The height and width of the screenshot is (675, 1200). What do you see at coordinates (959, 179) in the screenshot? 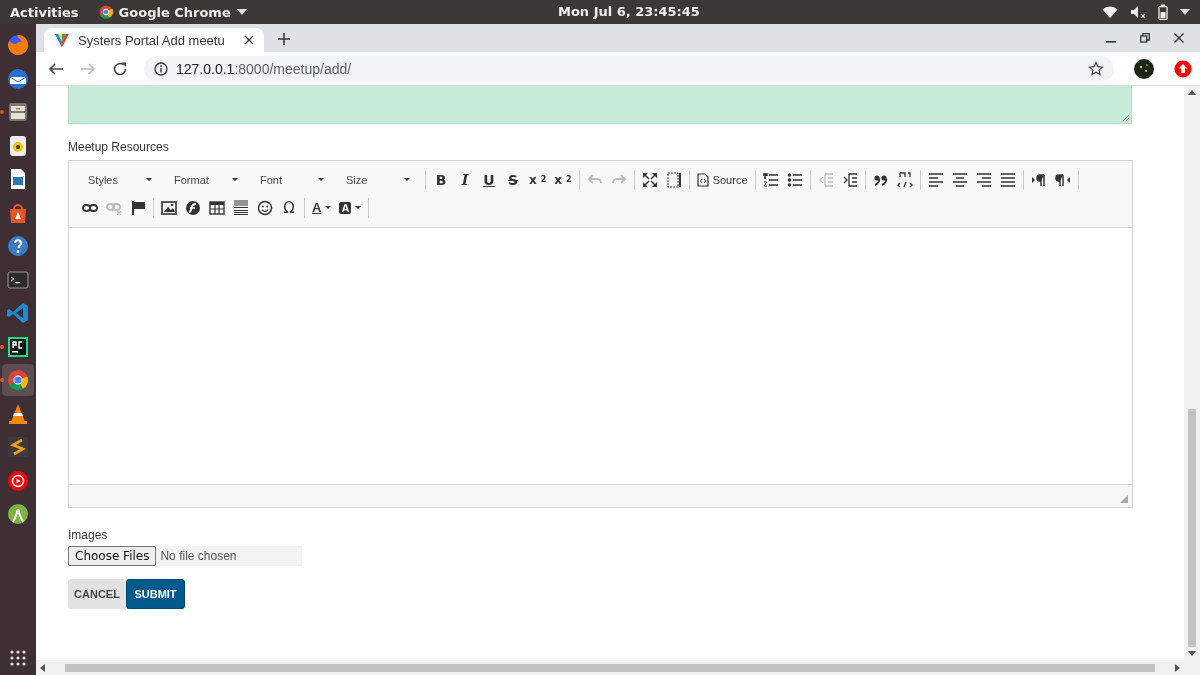
I see `align-center-icon` at bounding box center [959, 179].